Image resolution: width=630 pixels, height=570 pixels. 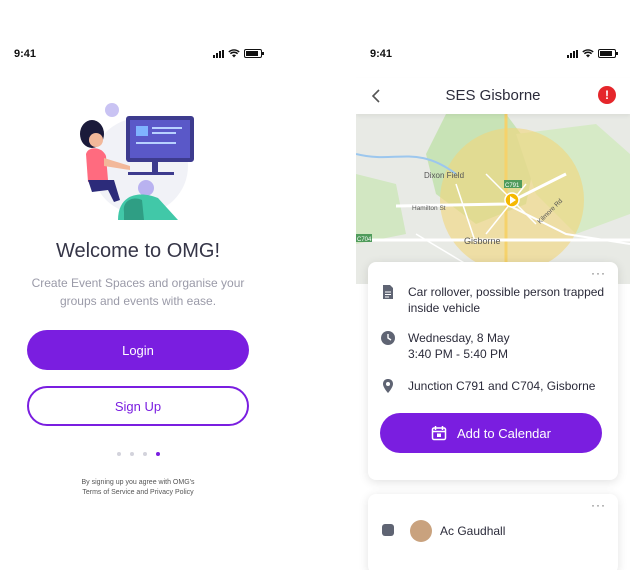 I want to click on welcome-title: Welcome to OMG!, so click(x=138, y=251).